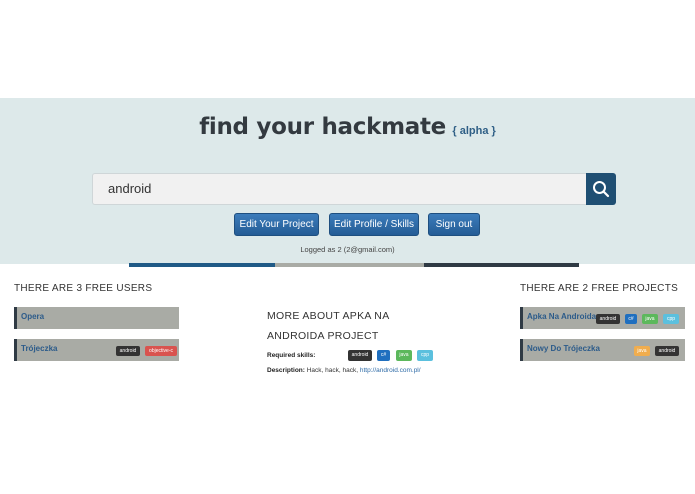 This screenshot has height=494, width=695. Describe the element at coordinates (332, 370) in the screenshot. I see `description-text: Hack, hack, hack,` at that location.